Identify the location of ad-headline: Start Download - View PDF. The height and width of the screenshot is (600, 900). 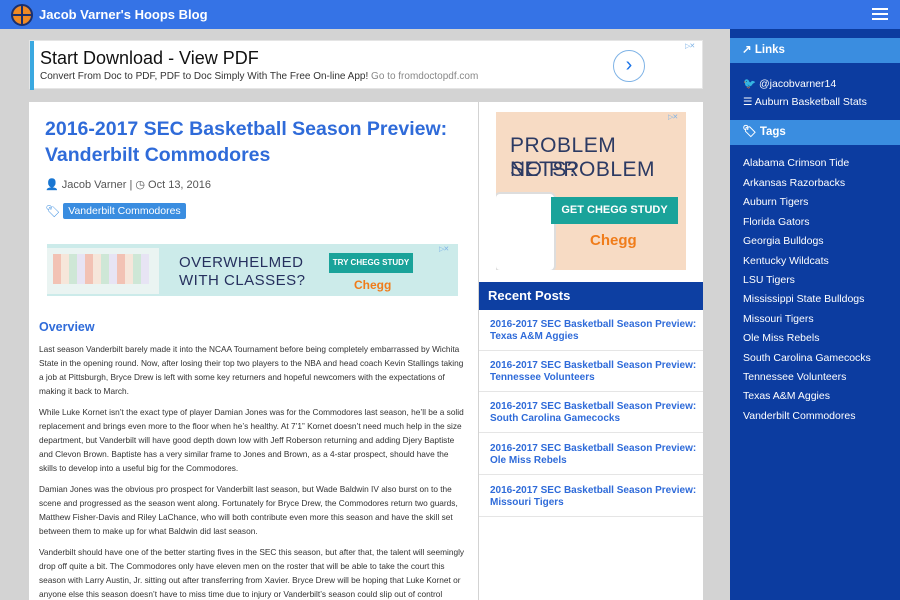
(149, 58).